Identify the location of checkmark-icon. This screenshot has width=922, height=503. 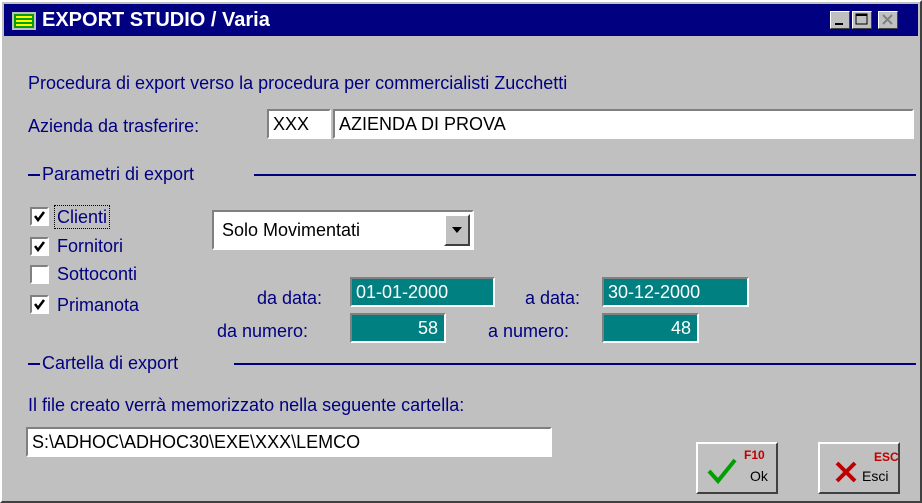
(722, 471).